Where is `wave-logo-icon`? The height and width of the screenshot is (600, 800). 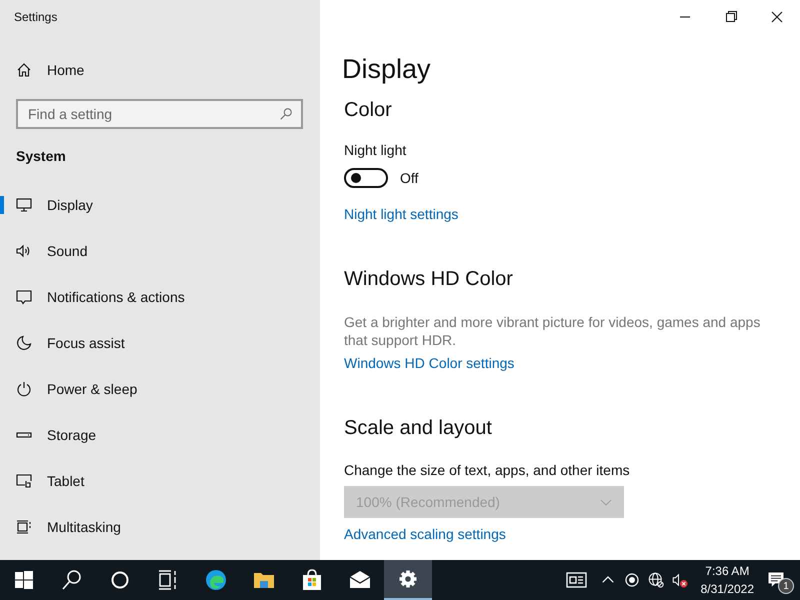
wave-logo-icon is located at coordinates (216, 580).